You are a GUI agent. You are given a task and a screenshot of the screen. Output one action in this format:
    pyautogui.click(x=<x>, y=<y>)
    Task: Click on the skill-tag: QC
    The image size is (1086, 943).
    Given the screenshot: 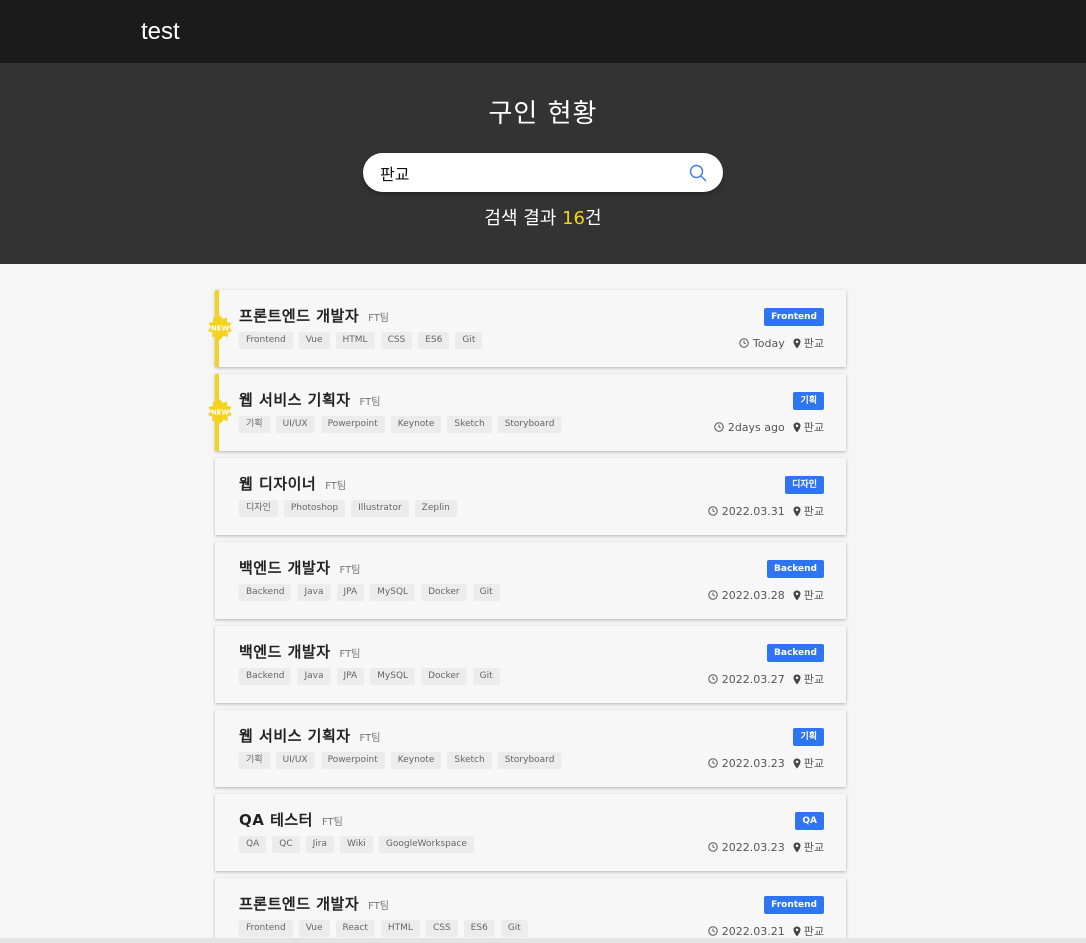 What is the action you would take?
    pyautogui.click(x=286, y=844)
    